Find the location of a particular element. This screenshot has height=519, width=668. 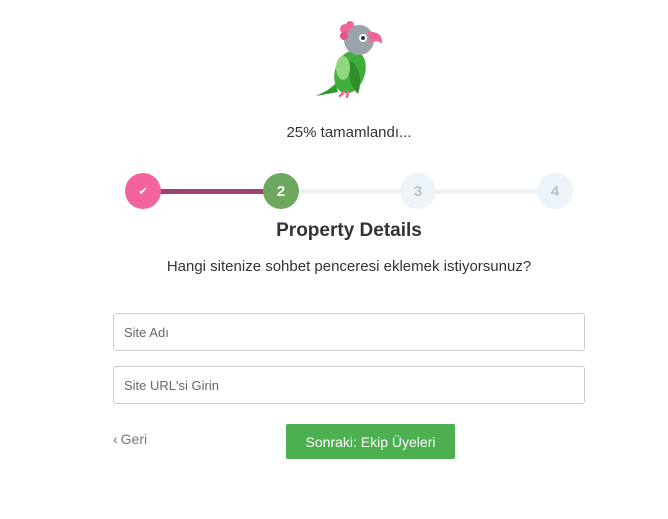

site-name-input is located at coordinates (349, 332).